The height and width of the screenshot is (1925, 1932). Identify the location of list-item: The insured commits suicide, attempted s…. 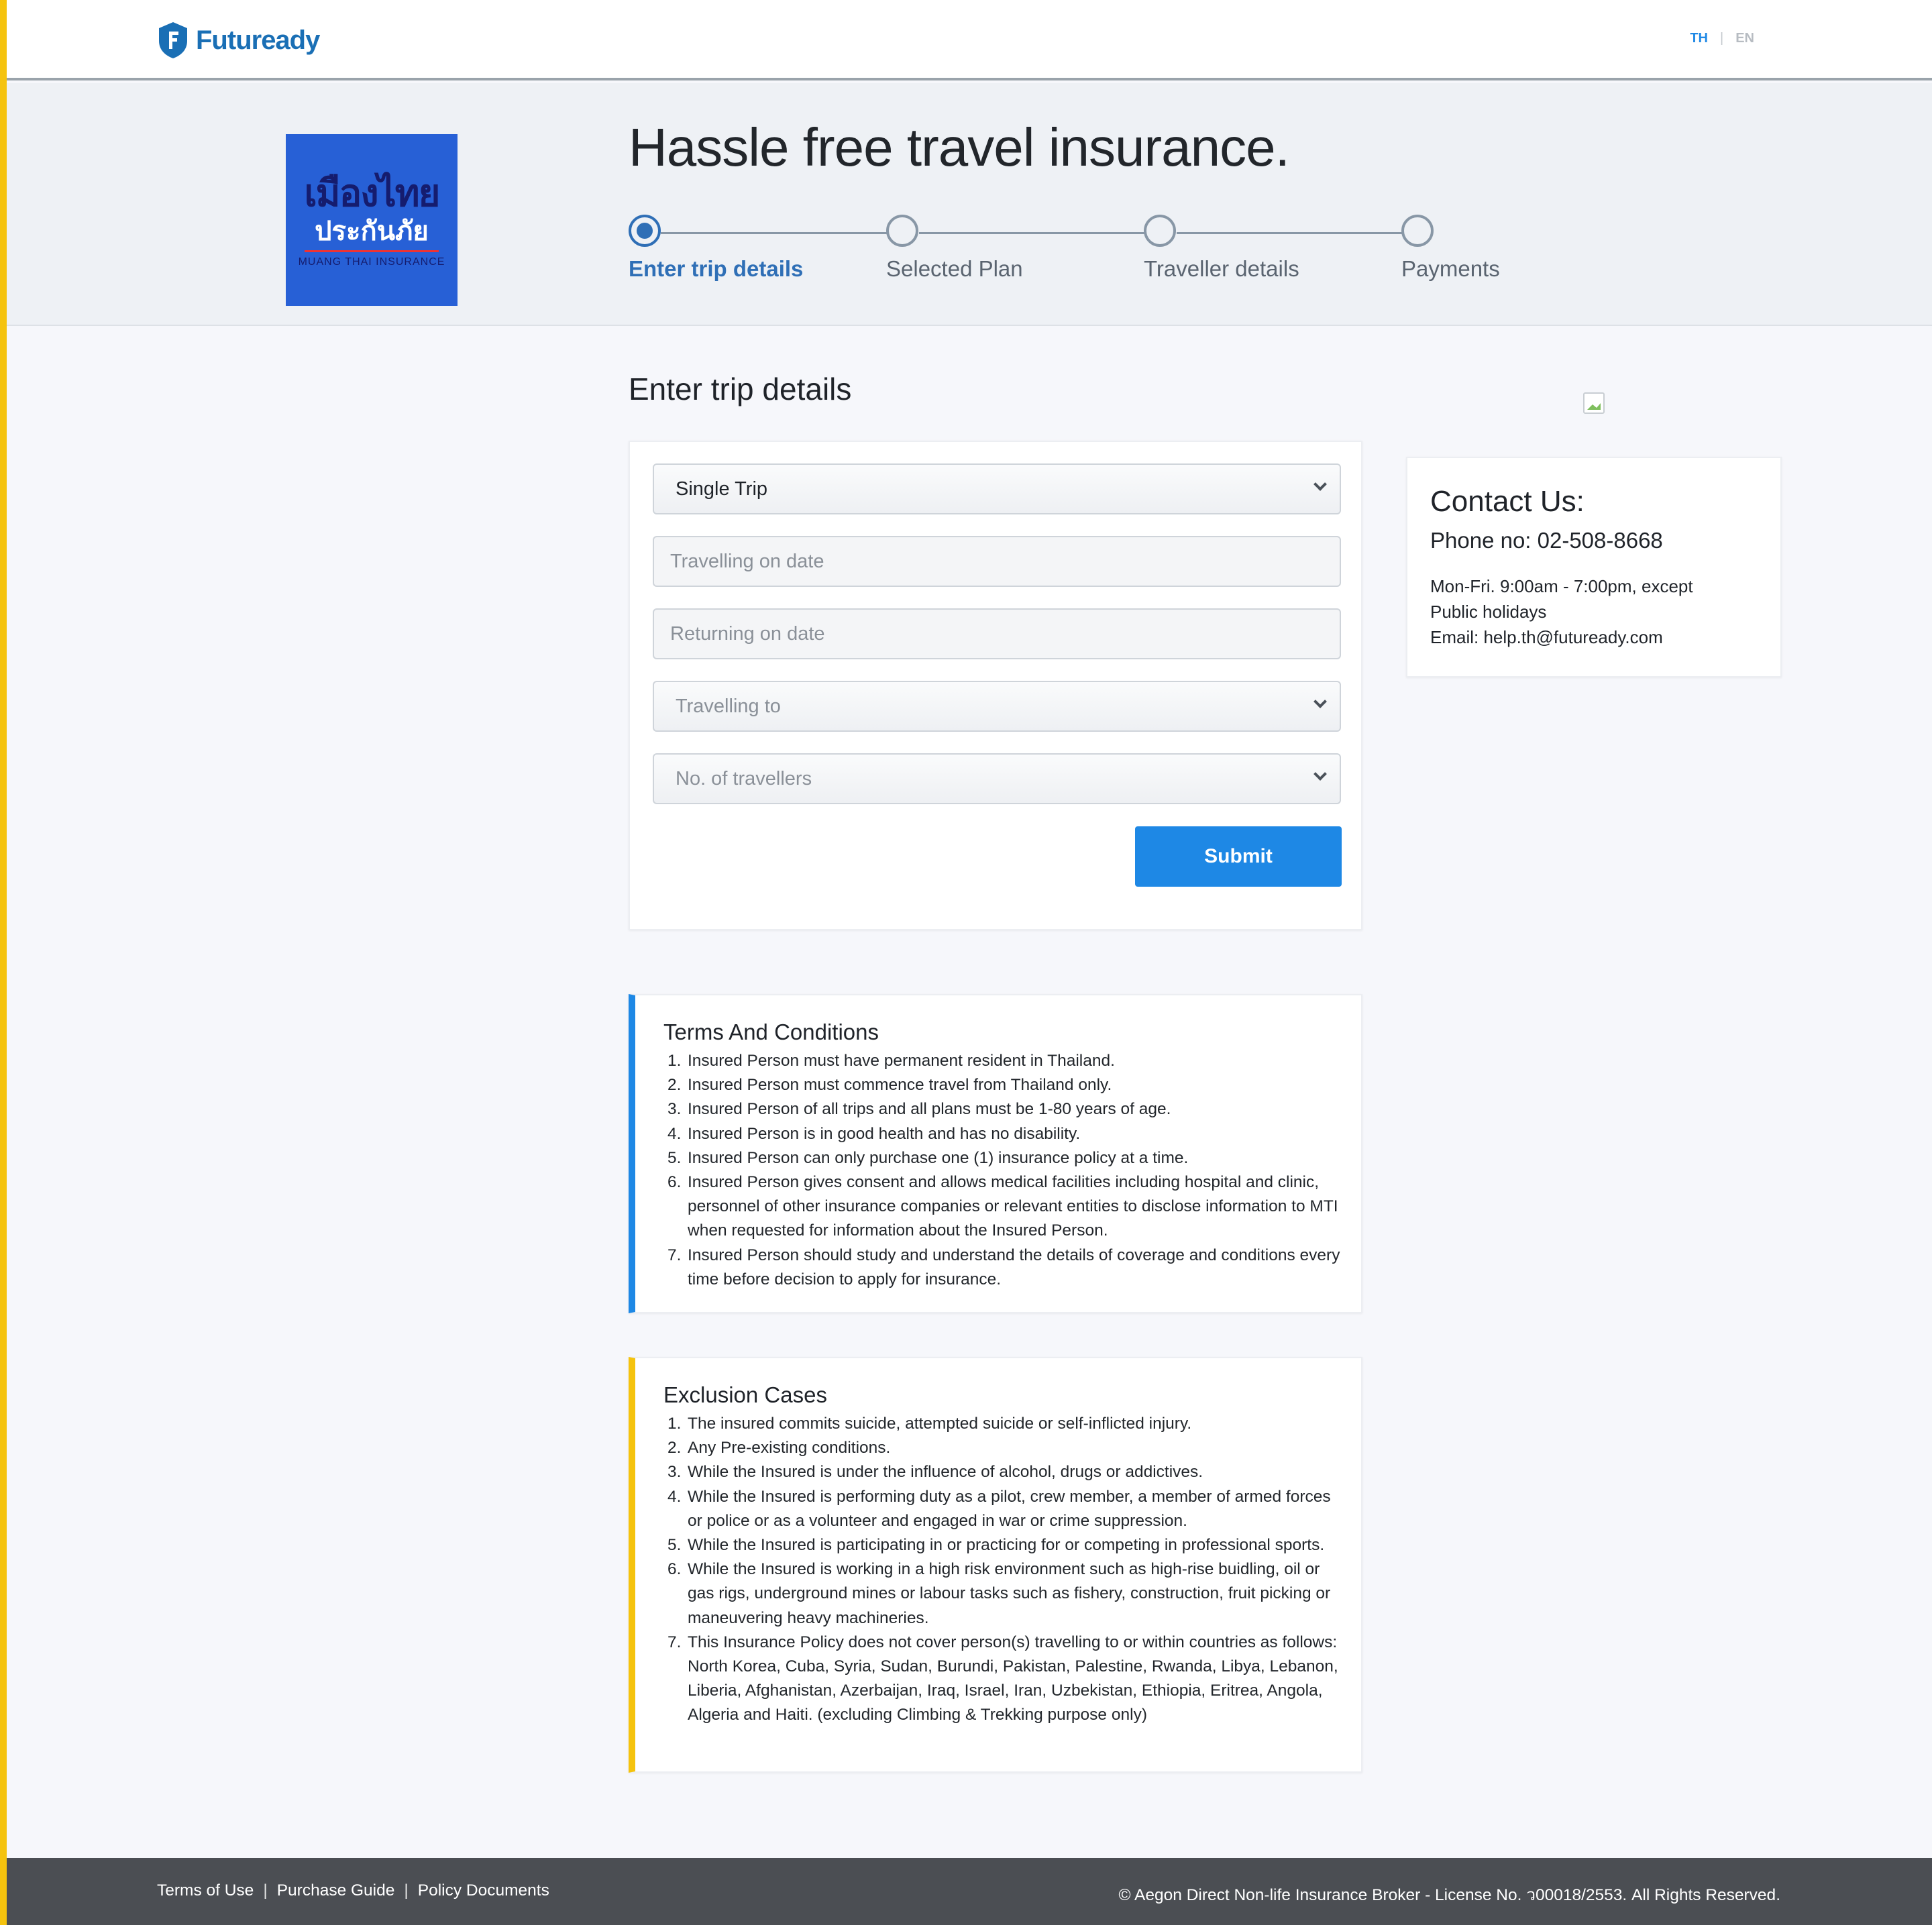
(929, 1424).